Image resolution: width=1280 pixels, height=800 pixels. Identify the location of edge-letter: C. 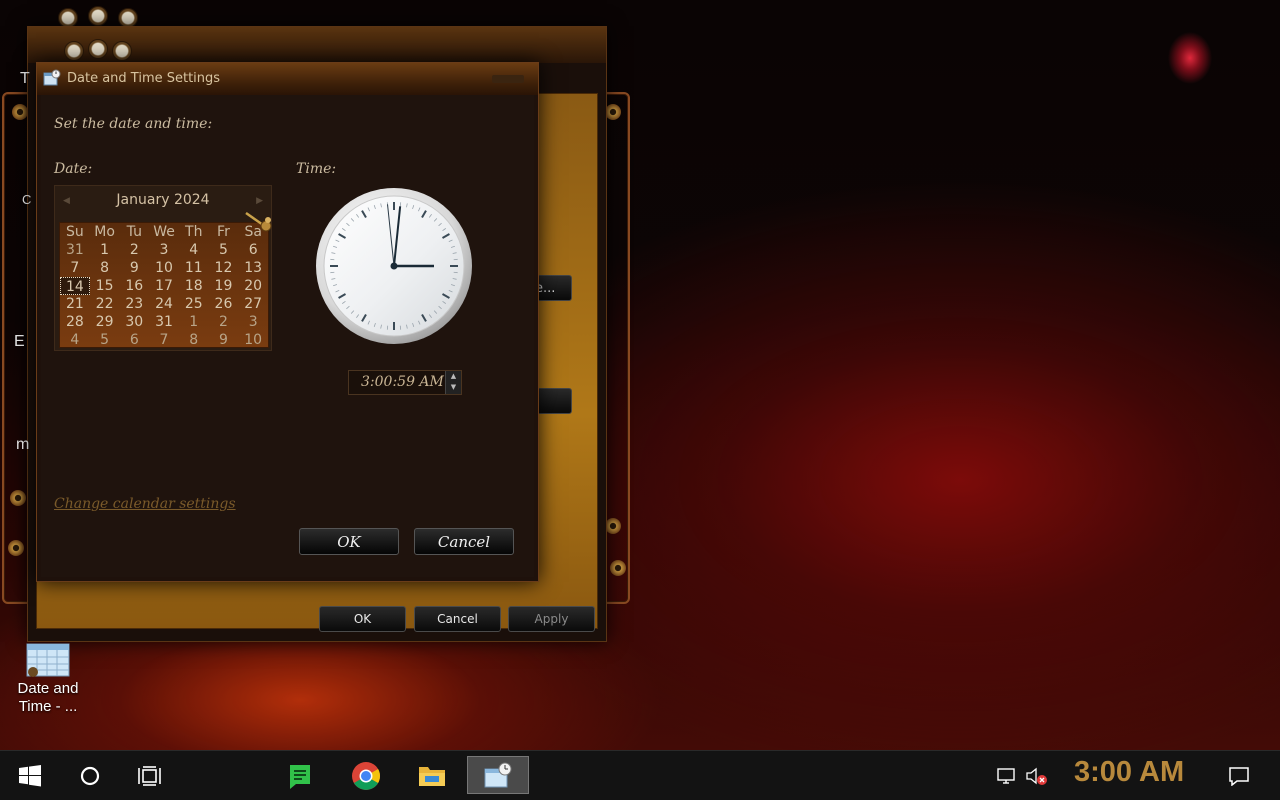
(27, 199).